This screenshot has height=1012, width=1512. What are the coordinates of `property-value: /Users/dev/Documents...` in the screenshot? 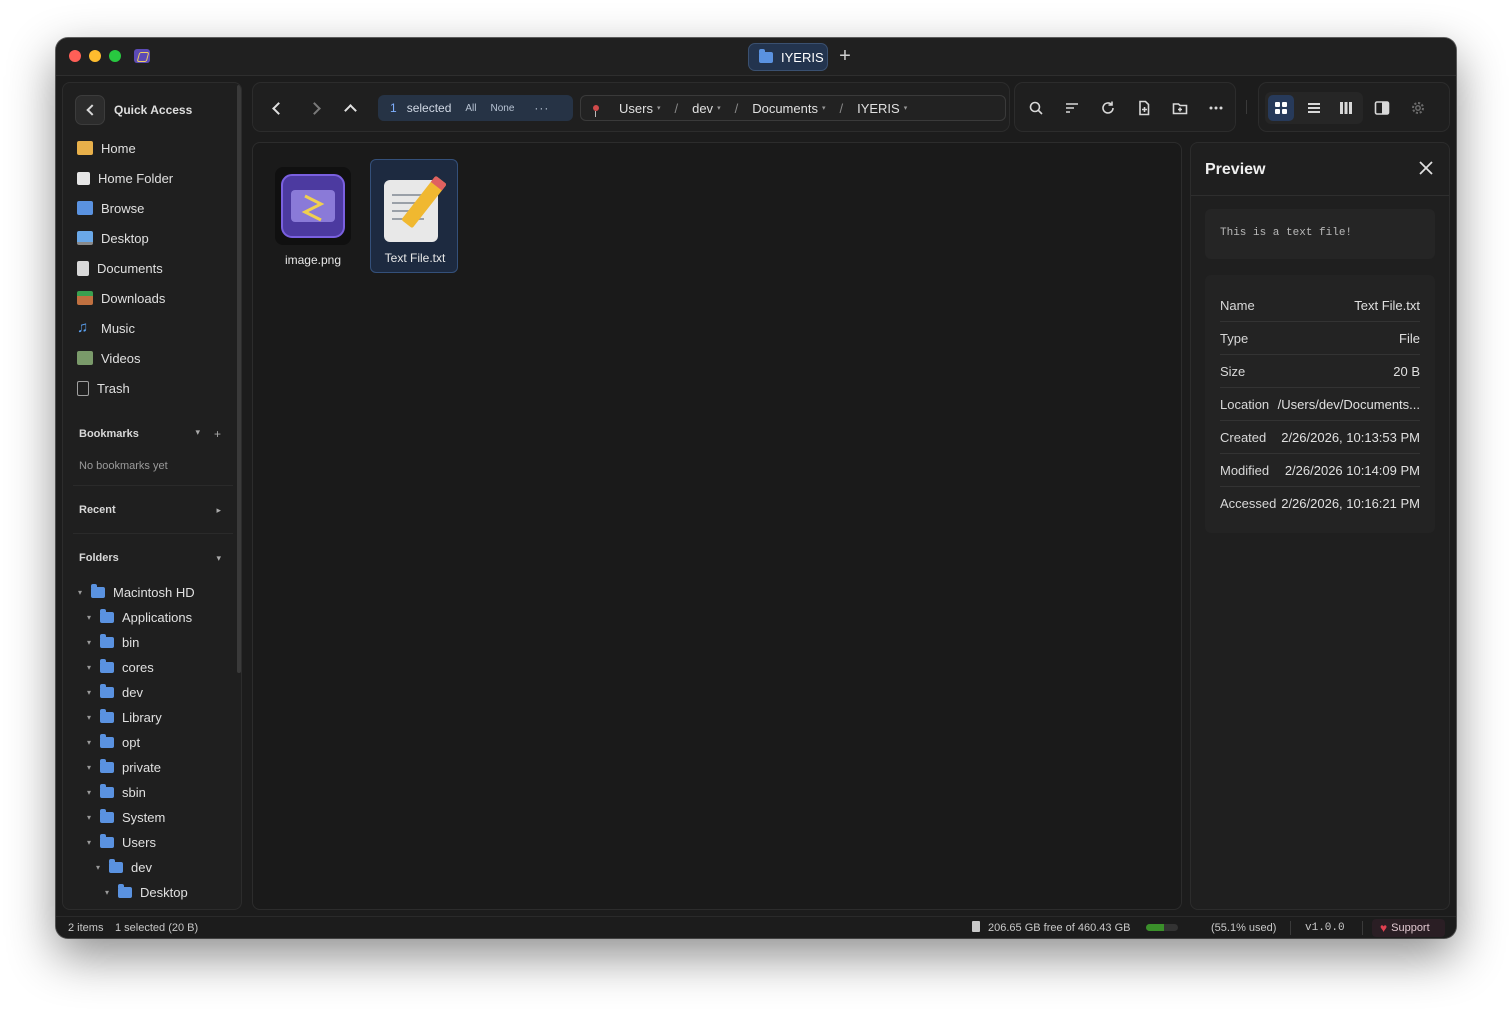 It's located at (1348, 404).